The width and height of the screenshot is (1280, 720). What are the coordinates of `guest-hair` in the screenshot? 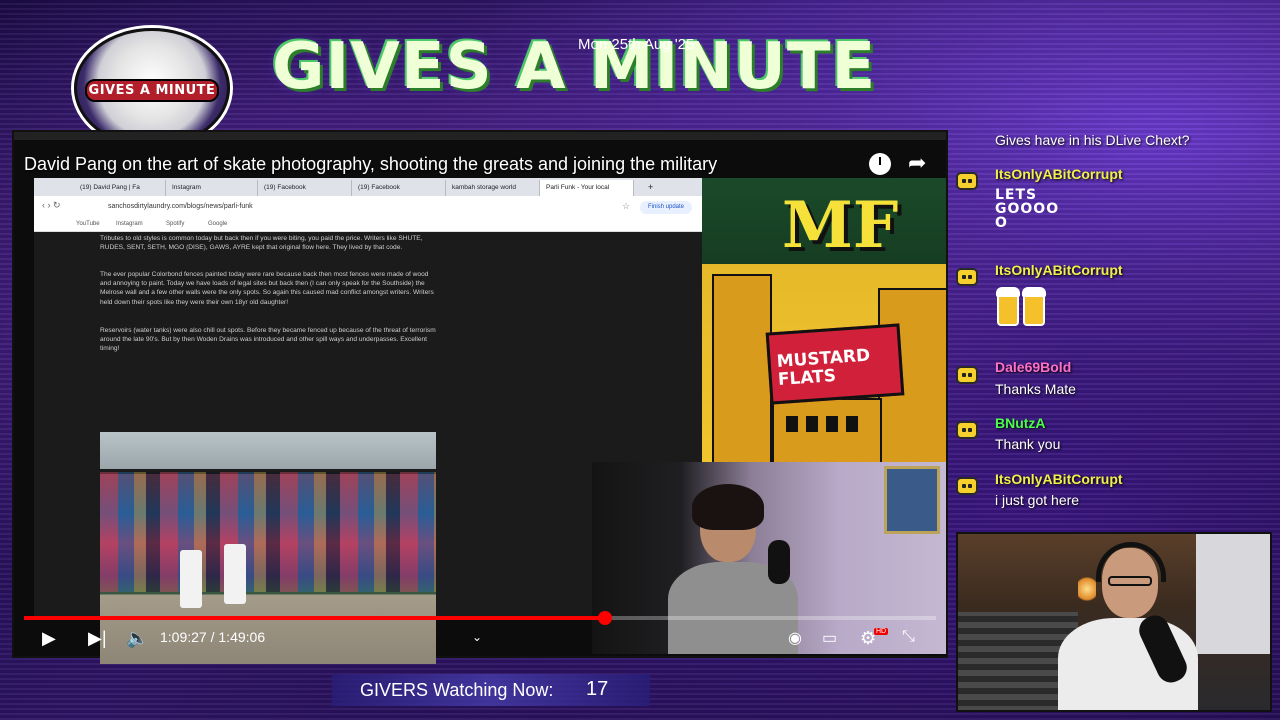 It's located at (728, 507).